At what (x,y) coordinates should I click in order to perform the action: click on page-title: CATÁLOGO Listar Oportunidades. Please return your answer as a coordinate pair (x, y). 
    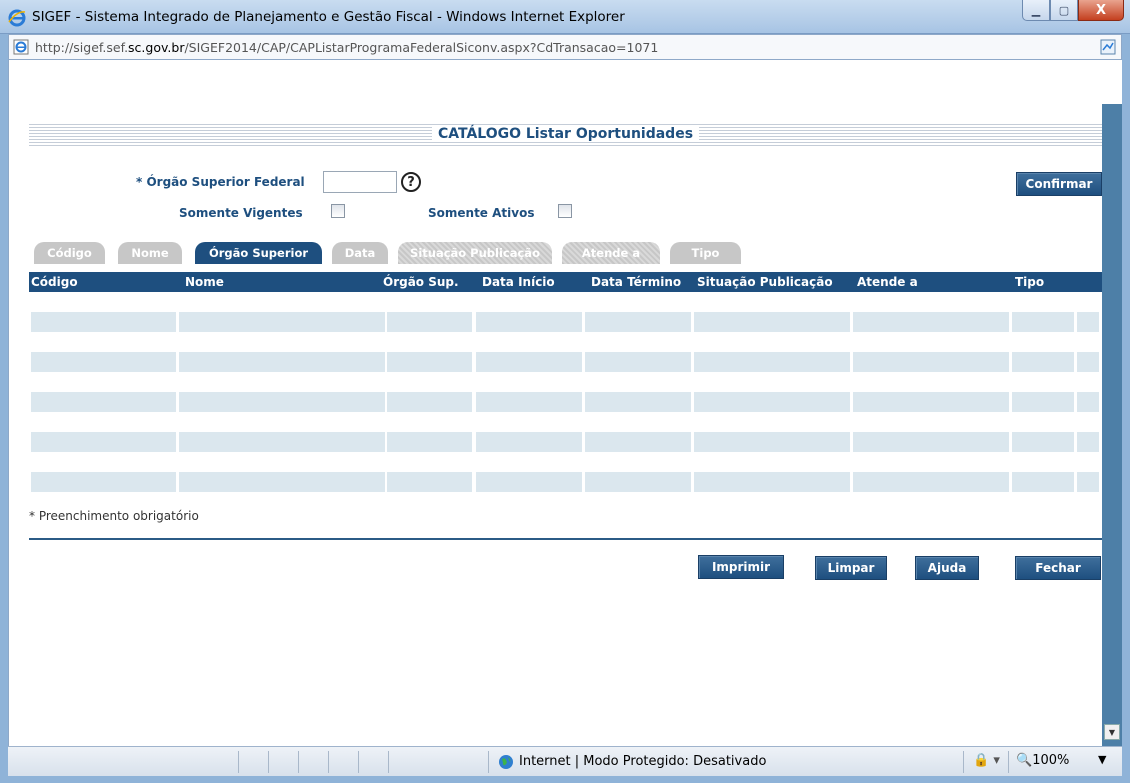
    Looking at the image, I should click on (565, 134).